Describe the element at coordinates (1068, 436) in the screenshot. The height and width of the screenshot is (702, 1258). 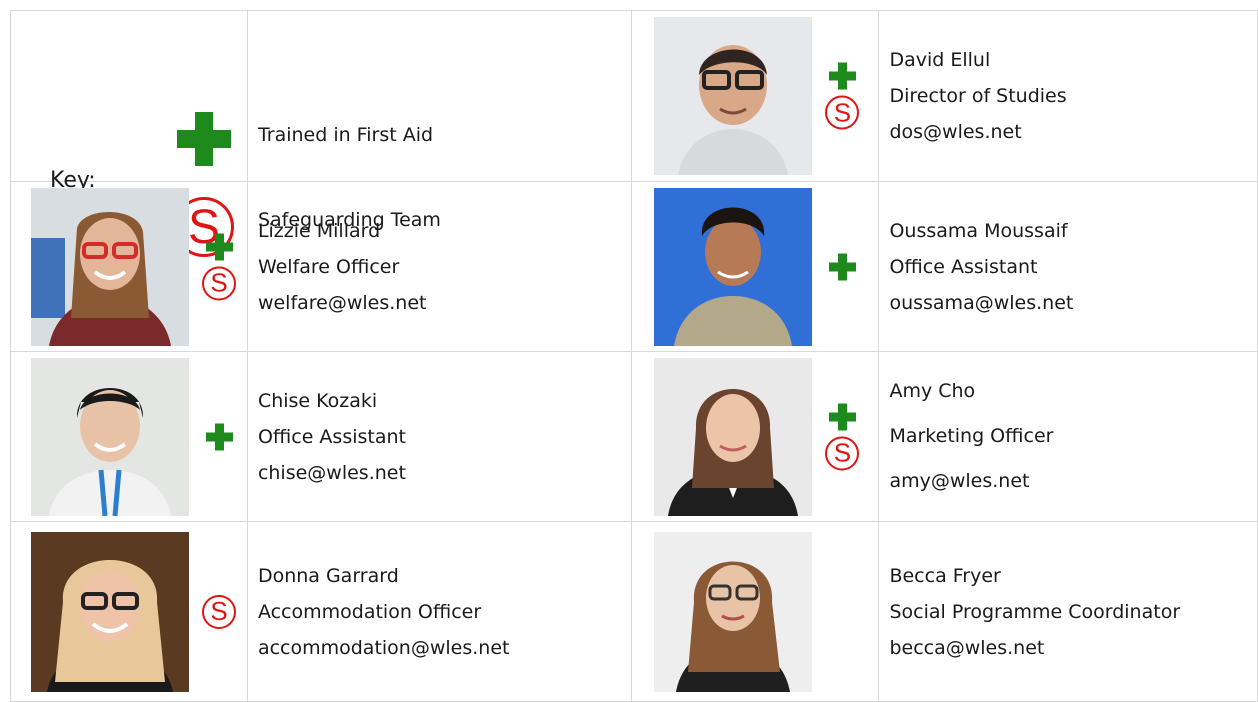
I see `staff-info-cell: Amy Cho Marketing Officer amy@wles.net` at that location.